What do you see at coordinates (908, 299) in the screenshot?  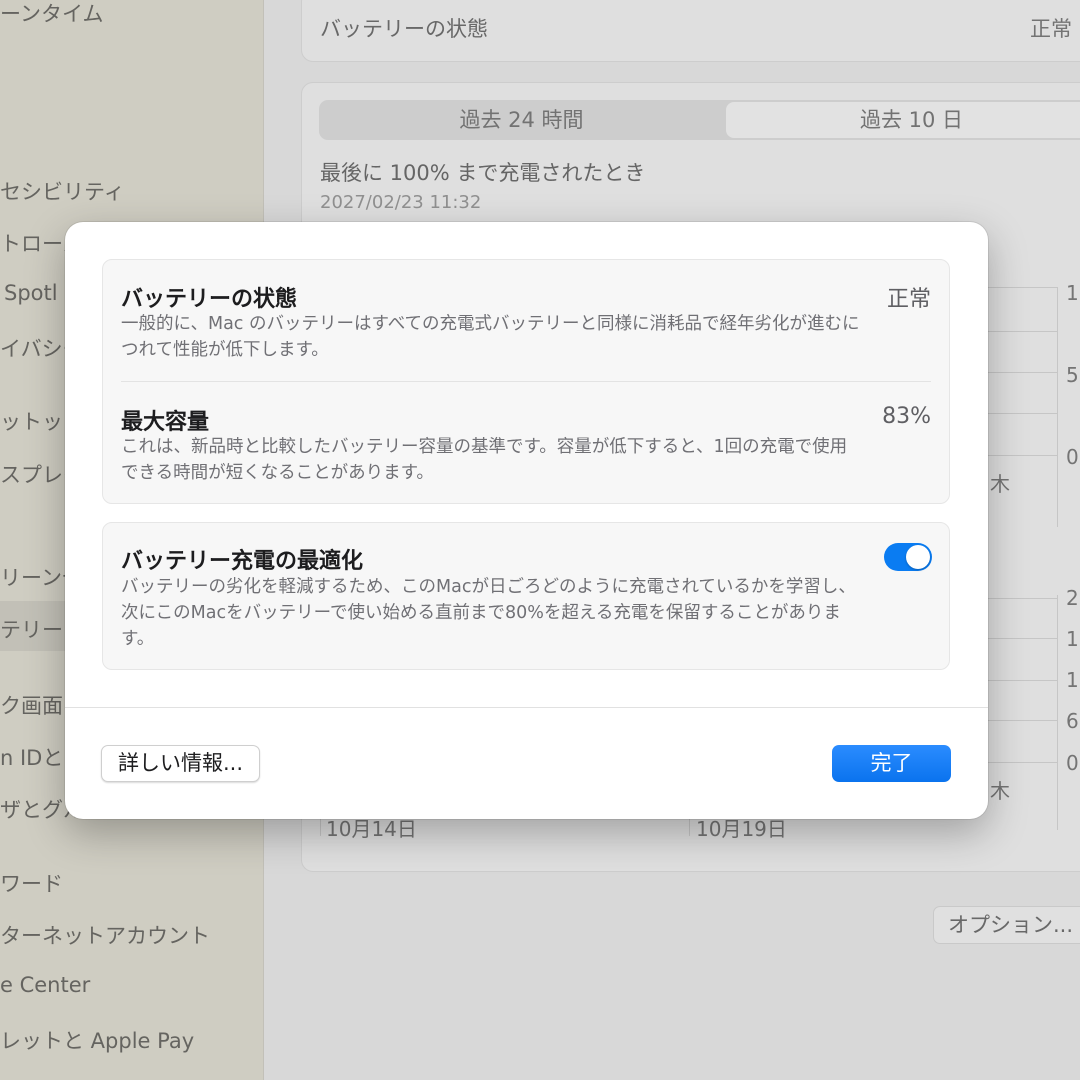 I see `battery-health-row-value: 正常` at bounding box center [908, 299].